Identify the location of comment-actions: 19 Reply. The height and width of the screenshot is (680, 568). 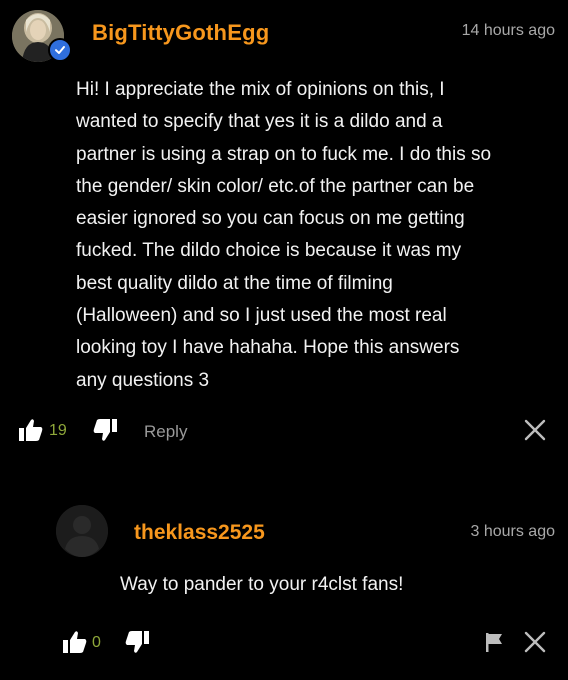
(288, 431).